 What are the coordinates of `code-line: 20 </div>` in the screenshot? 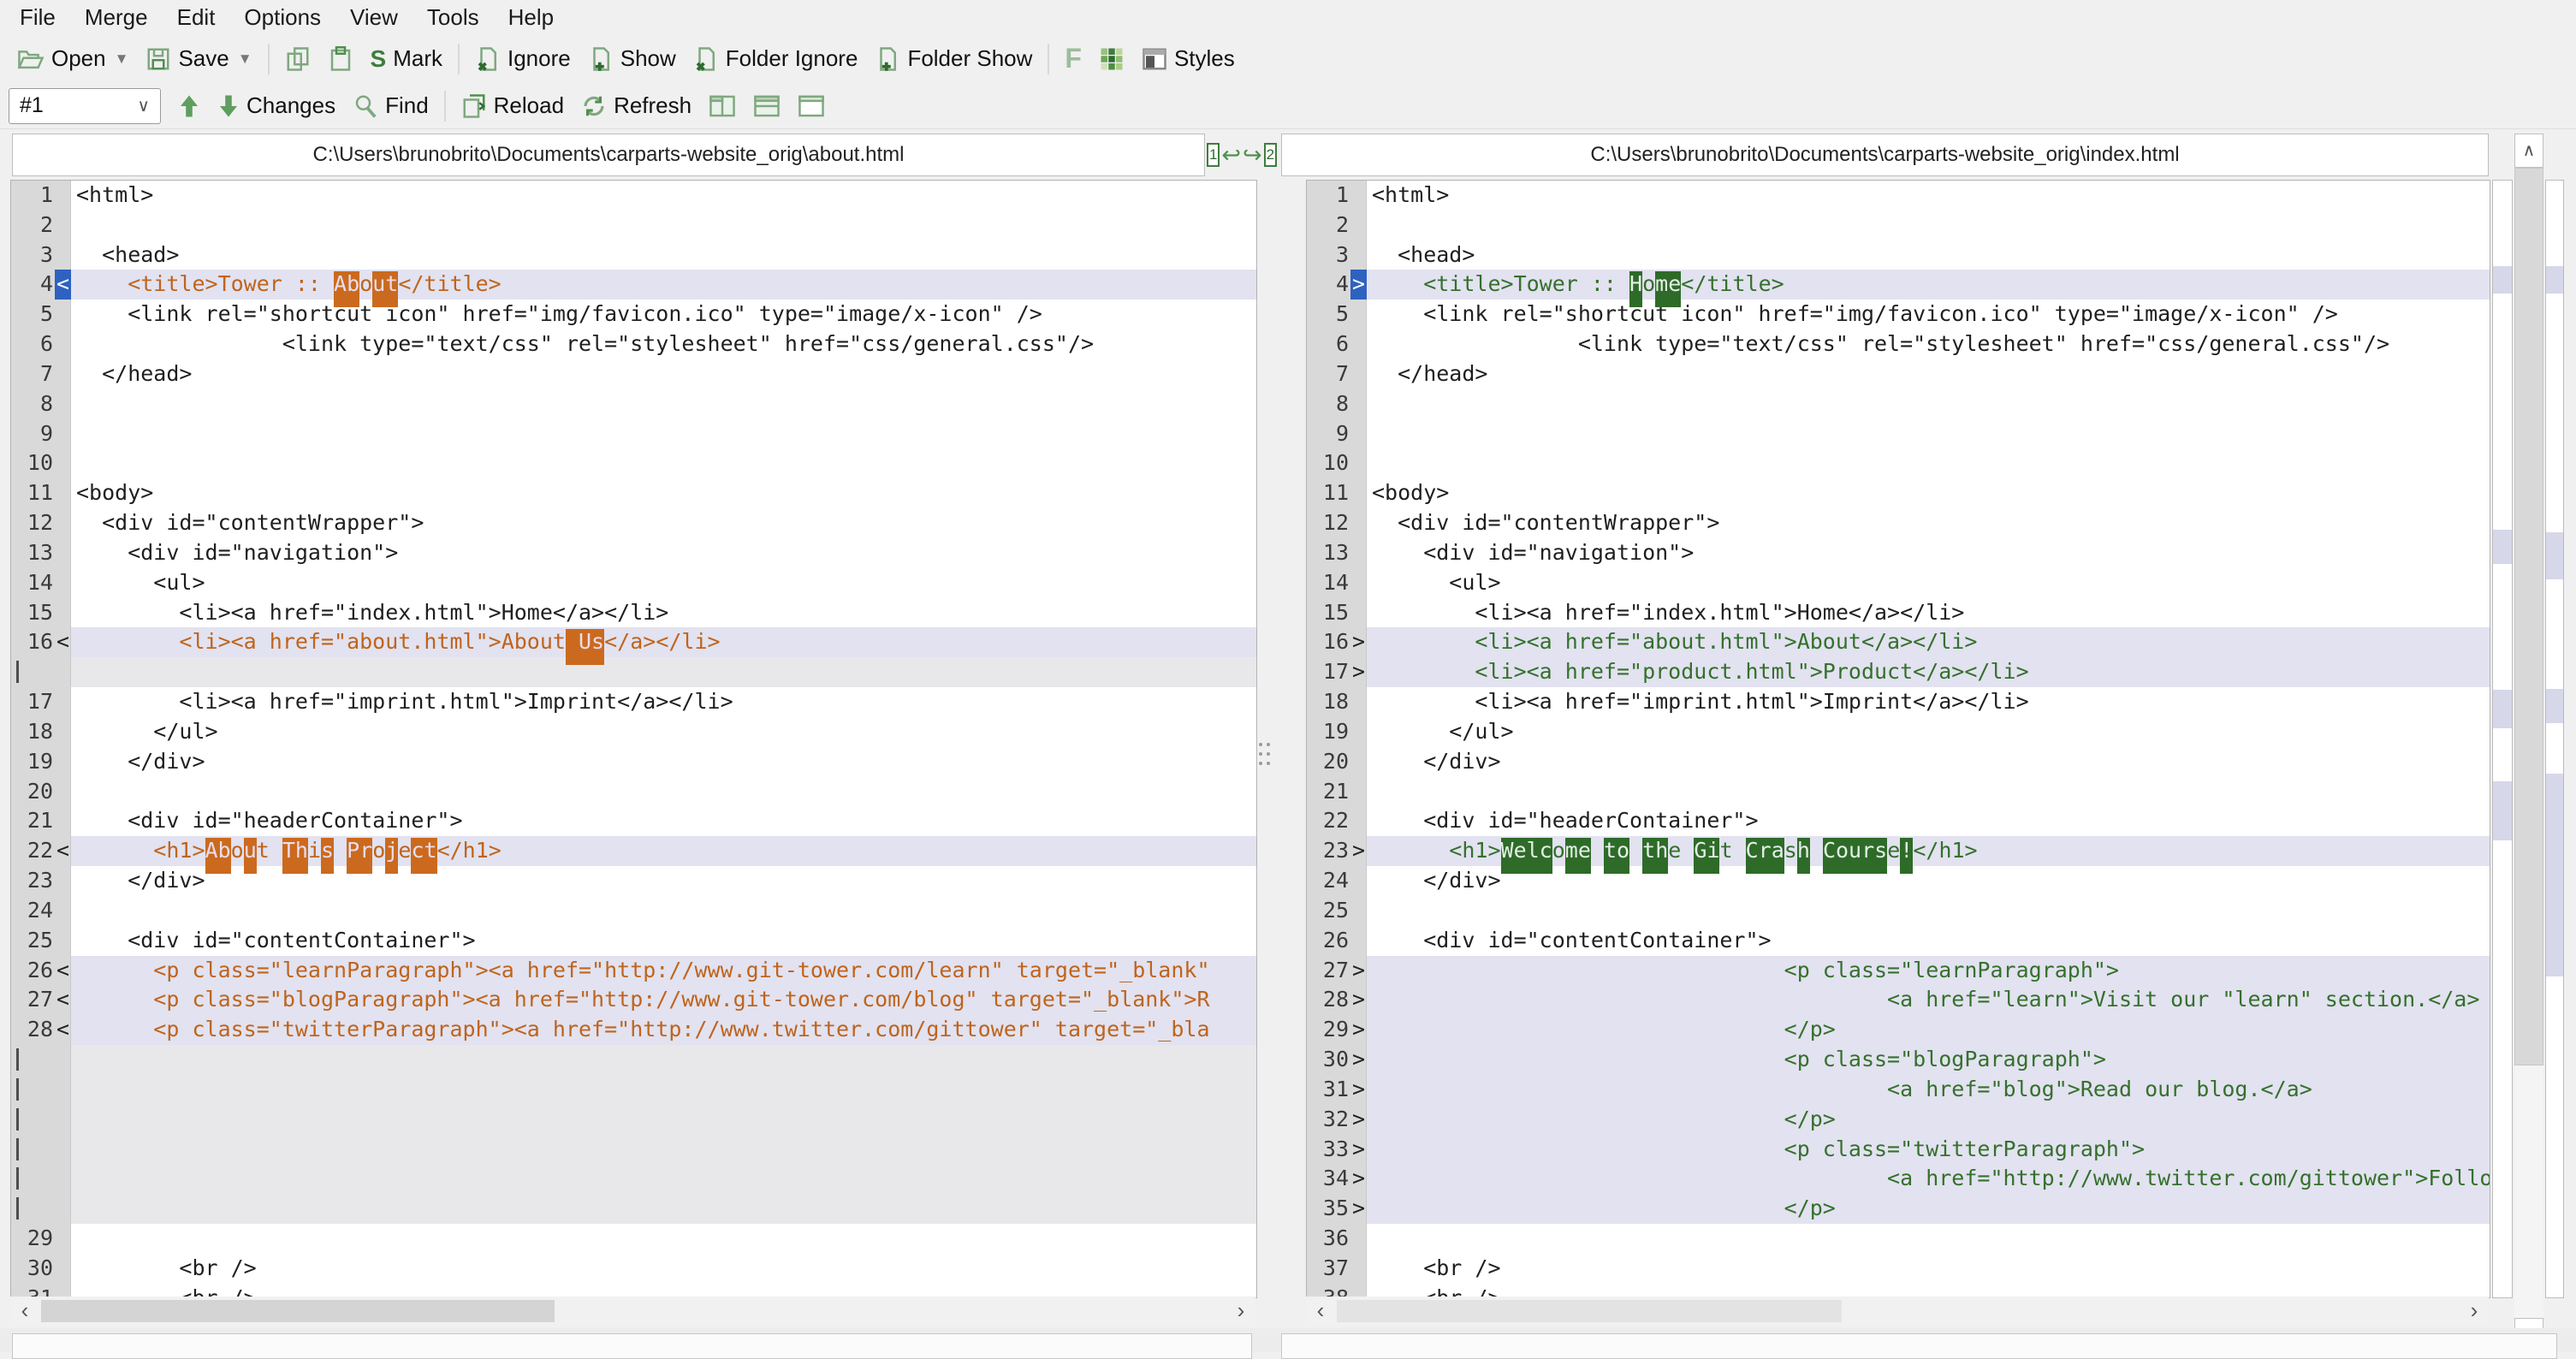 It's located at (1898, 761).